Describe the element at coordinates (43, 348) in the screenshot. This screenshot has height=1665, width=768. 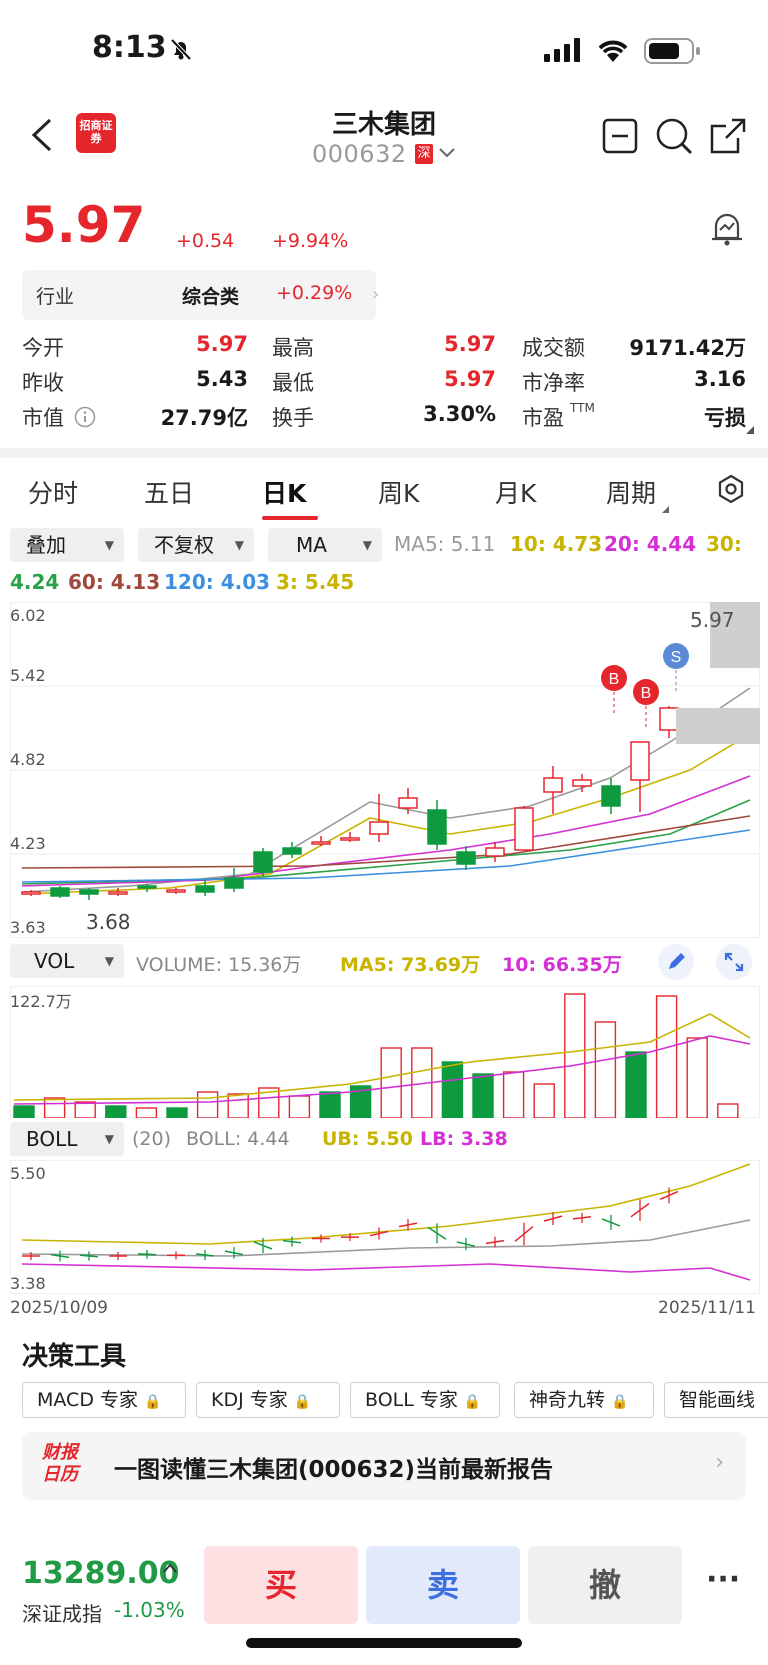
I see `quote-label: 今开` at that location.